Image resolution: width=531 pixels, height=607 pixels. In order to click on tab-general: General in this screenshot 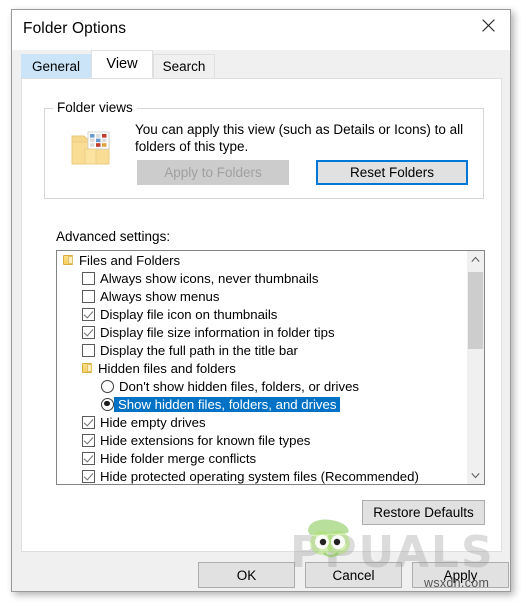, I will do `click(56, 66)`.